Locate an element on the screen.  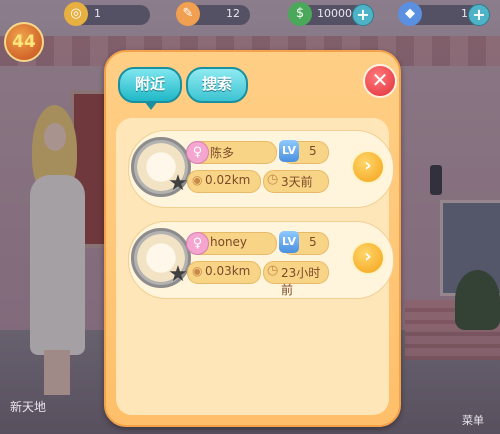
add-cash-button: + is located at coordinates (363, 15).